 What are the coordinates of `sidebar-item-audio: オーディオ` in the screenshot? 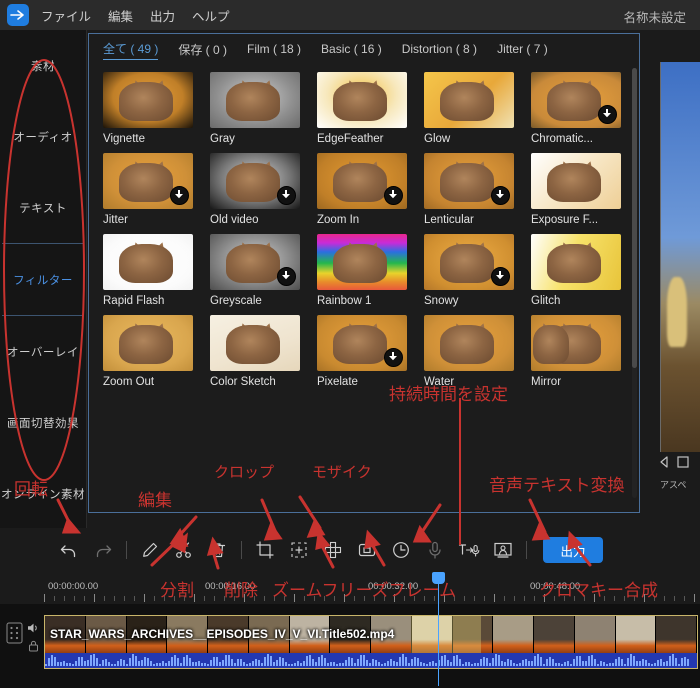 It's located at (43, 136).